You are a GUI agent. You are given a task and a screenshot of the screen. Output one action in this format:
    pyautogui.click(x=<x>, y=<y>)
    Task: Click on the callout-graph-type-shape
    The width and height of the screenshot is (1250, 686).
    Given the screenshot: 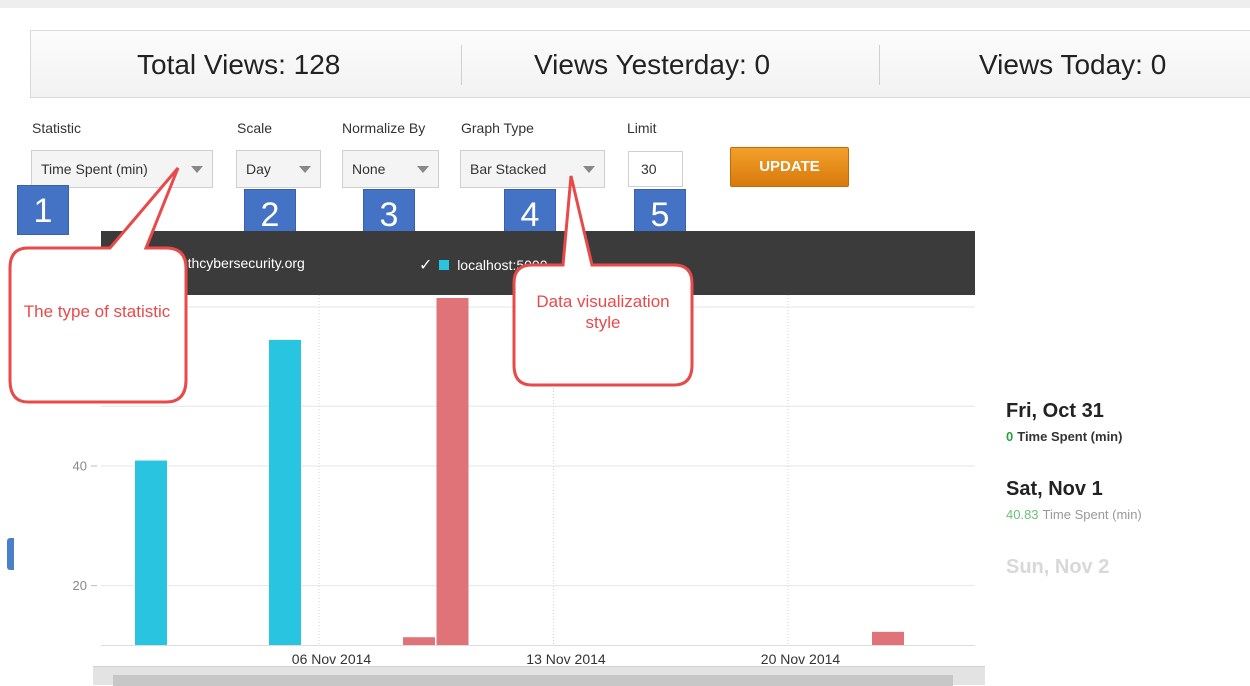 What is the action you would take?
    pyautogui.click(x=603, y=281)
    